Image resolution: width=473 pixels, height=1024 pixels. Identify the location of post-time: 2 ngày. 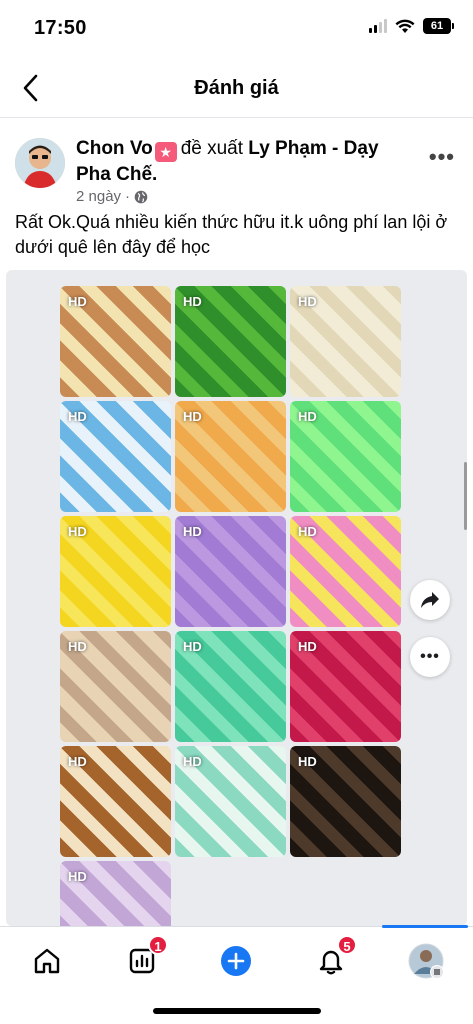
(98, 196).